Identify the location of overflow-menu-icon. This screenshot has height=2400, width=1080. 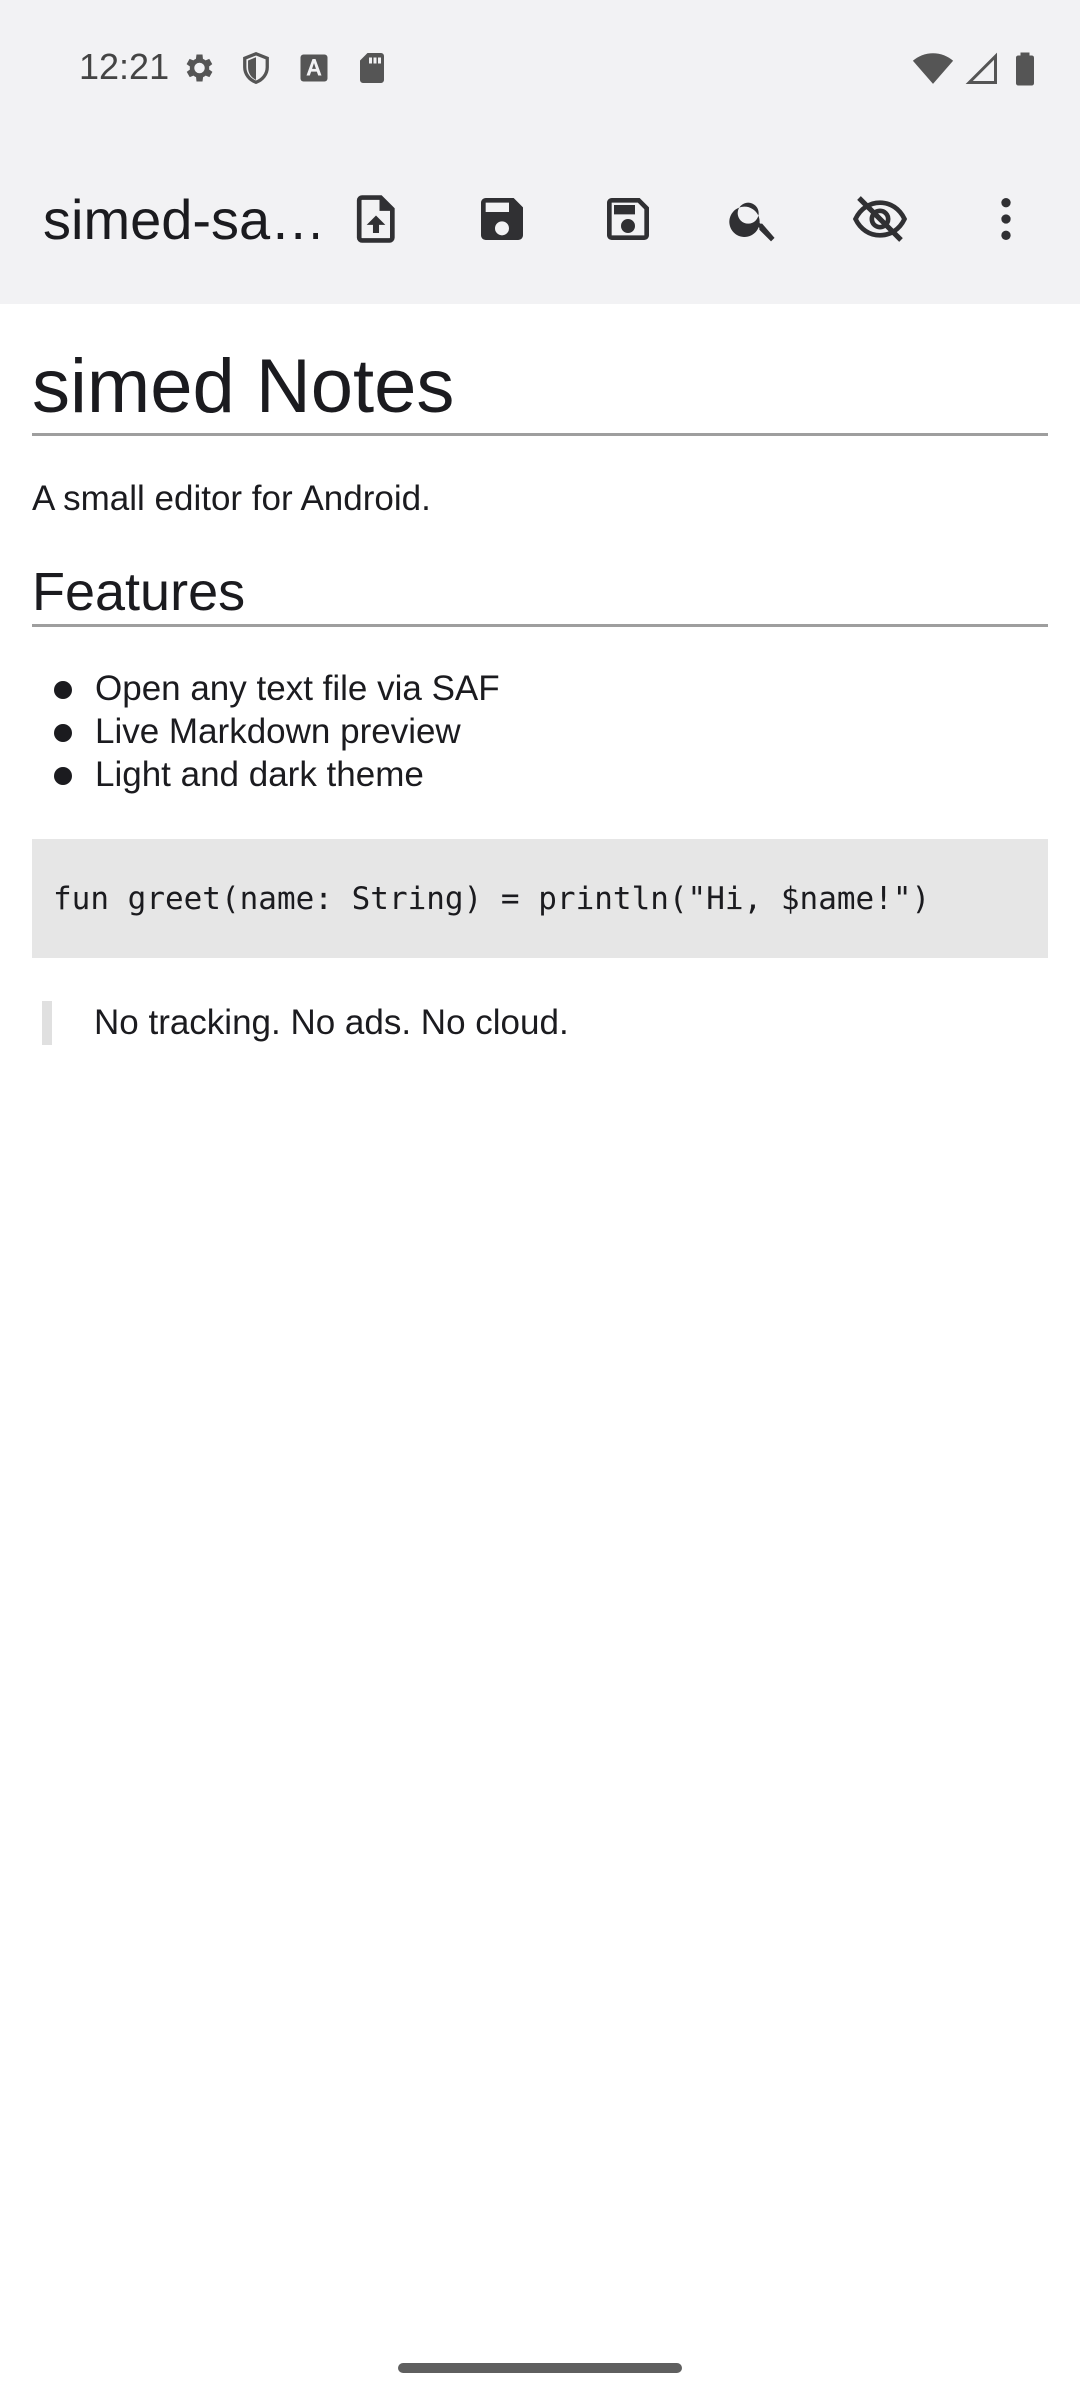
(1006, 219).